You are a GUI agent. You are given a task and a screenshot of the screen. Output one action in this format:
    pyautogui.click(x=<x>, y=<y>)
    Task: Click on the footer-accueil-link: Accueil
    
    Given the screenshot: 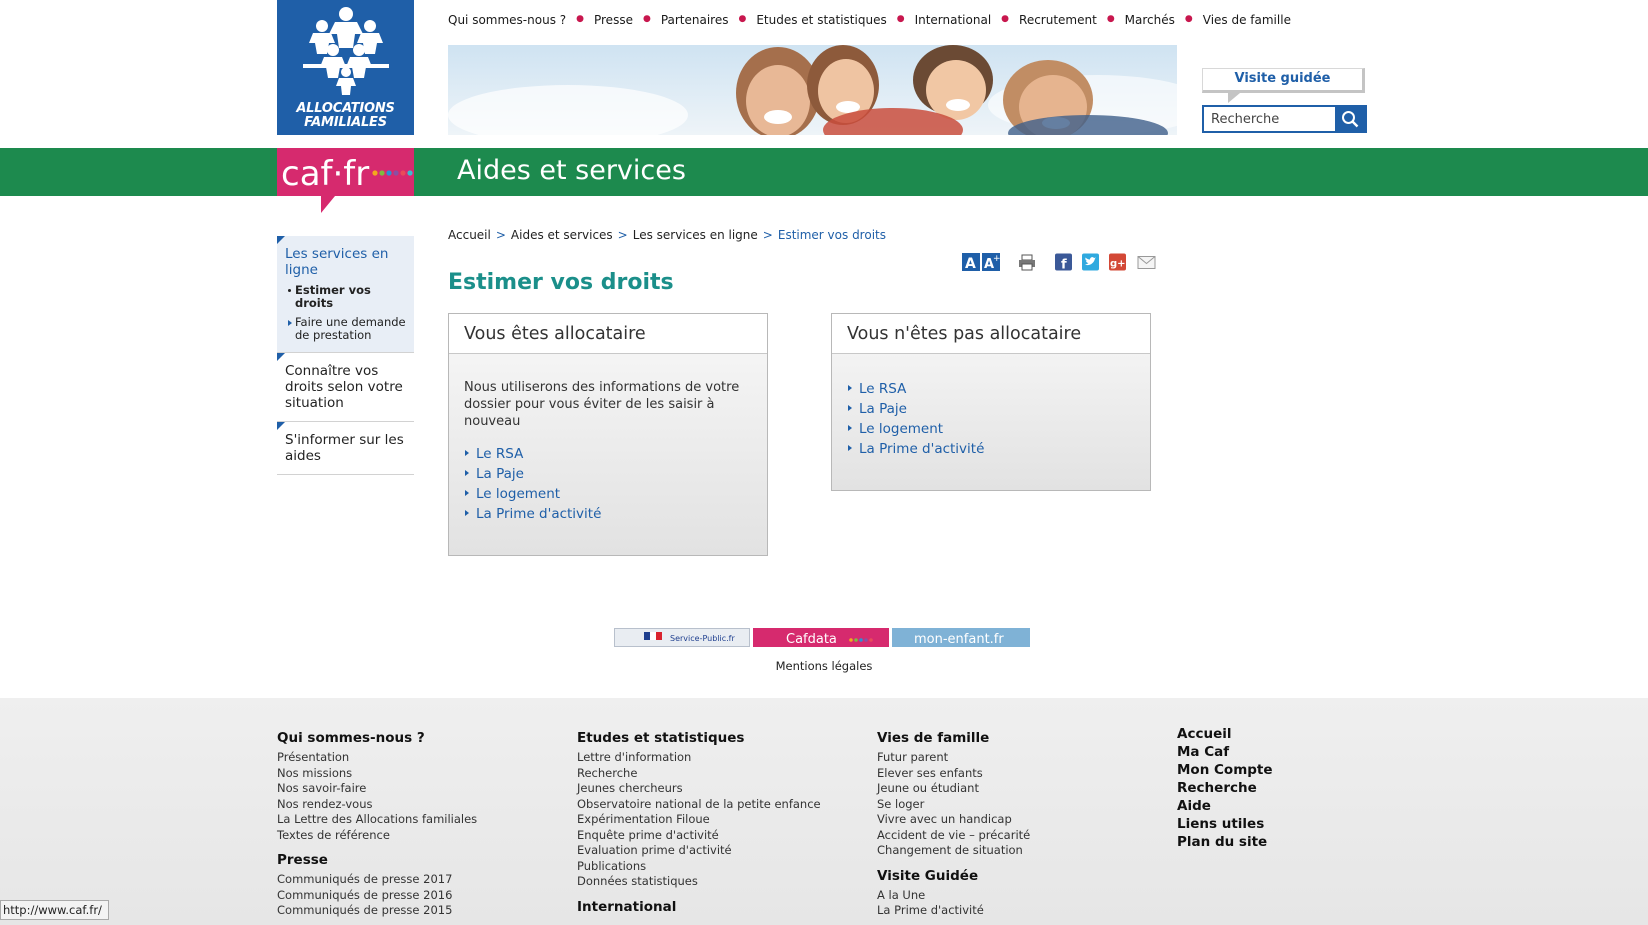 What is the action you would take?
    pyautogui.click(x=1225, y=734)
    